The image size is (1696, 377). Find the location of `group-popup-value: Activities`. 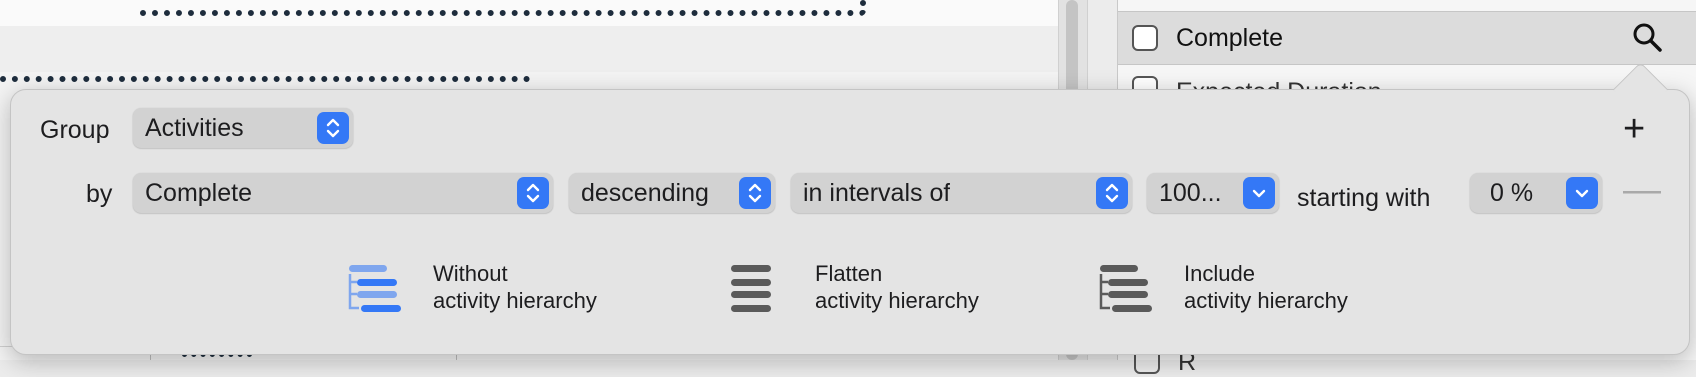

group-popup-value: Activities is located at coordinates (194, 128).